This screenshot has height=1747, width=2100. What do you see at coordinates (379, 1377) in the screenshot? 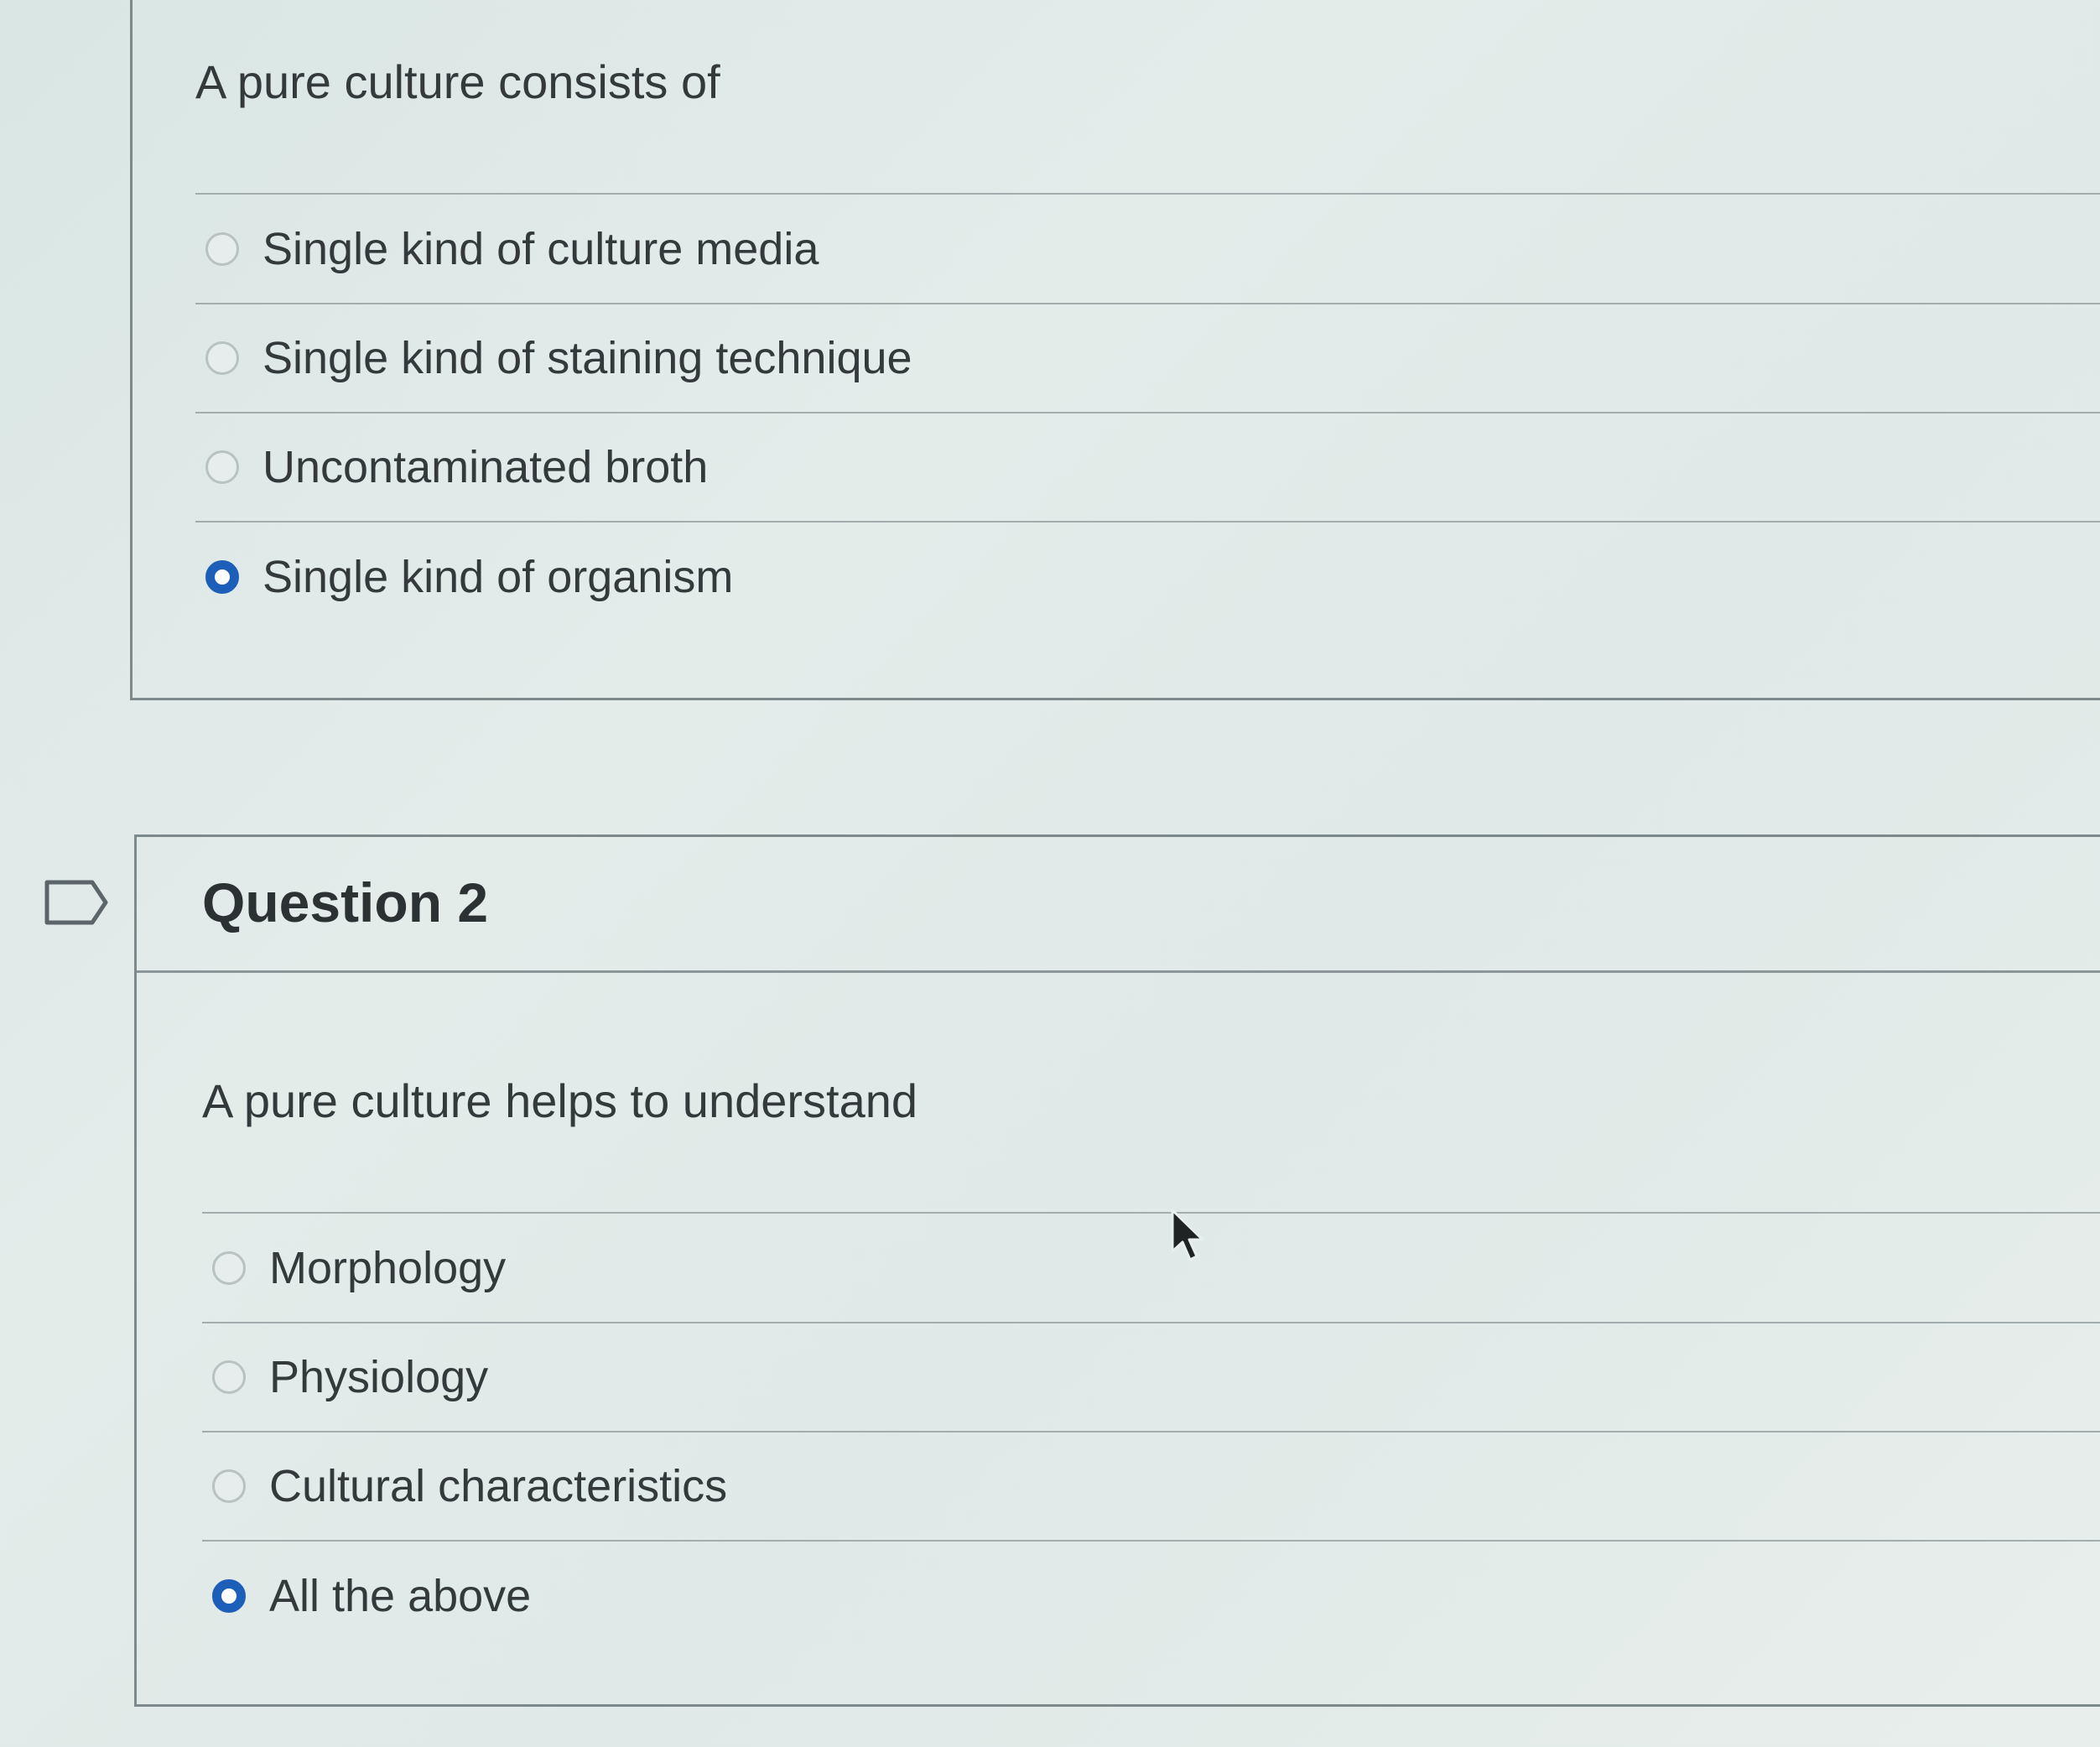
I see `answer-label: Physiology` at bounding box center [379, 1377].